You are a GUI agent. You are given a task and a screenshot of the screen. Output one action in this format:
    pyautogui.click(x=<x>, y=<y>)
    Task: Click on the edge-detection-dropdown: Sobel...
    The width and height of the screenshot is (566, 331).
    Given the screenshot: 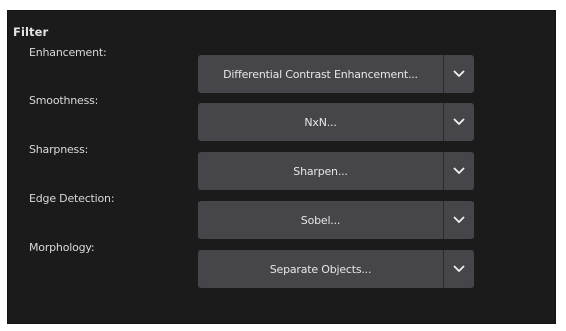 What is the action you would take?
    pyautogui.click(x=336, y=220)
    